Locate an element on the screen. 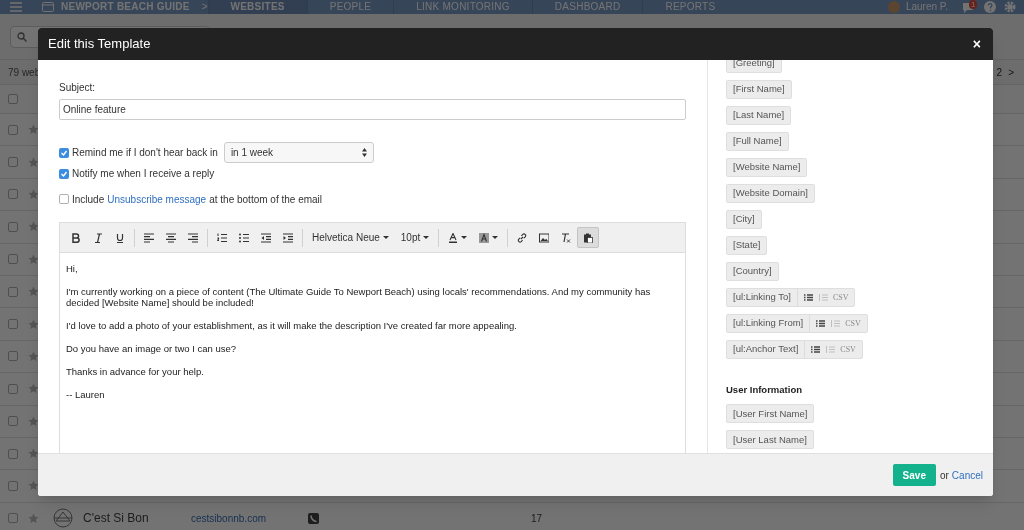 Image resolution: width=1024 pixels, height=530 pixels. align-center-icon is located at coordinates (171, 237).